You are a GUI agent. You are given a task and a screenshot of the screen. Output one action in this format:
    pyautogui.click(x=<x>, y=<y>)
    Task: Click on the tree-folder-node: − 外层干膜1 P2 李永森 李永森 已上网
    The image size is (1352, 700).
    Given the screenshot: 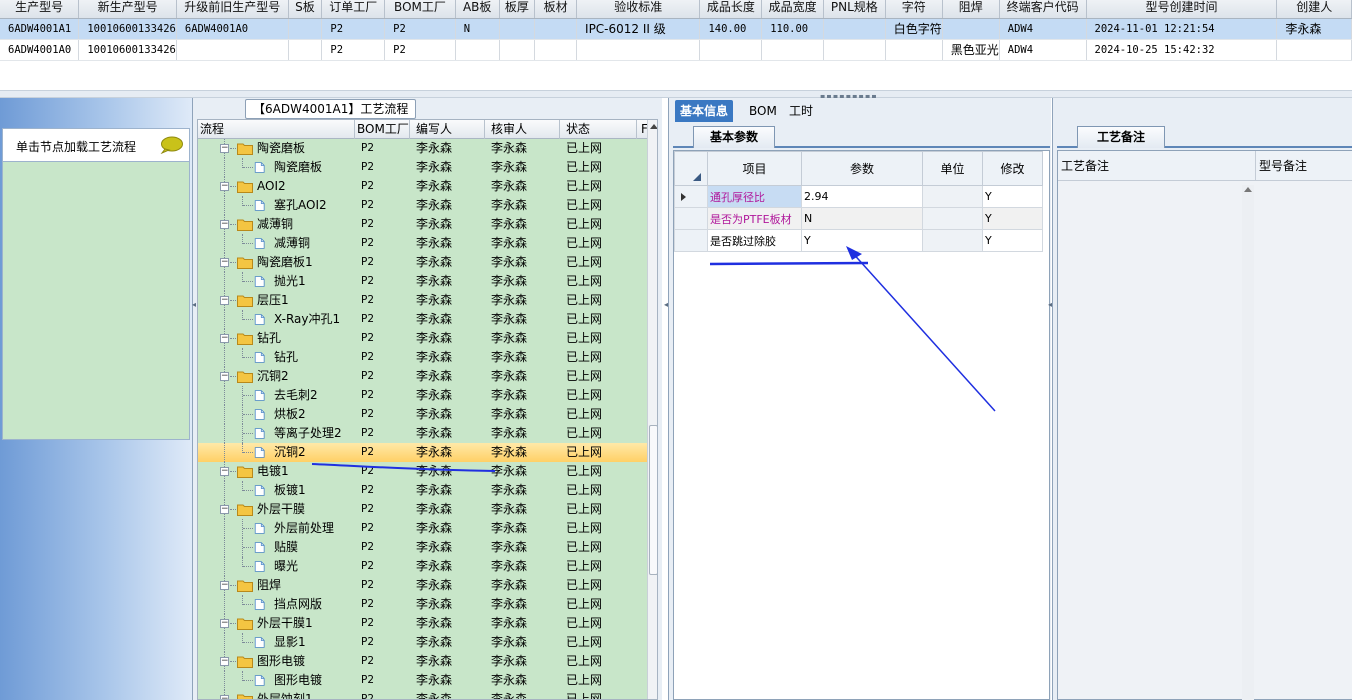 What is the action you would take?
    pyautogui.click(x=422, y=623)
    